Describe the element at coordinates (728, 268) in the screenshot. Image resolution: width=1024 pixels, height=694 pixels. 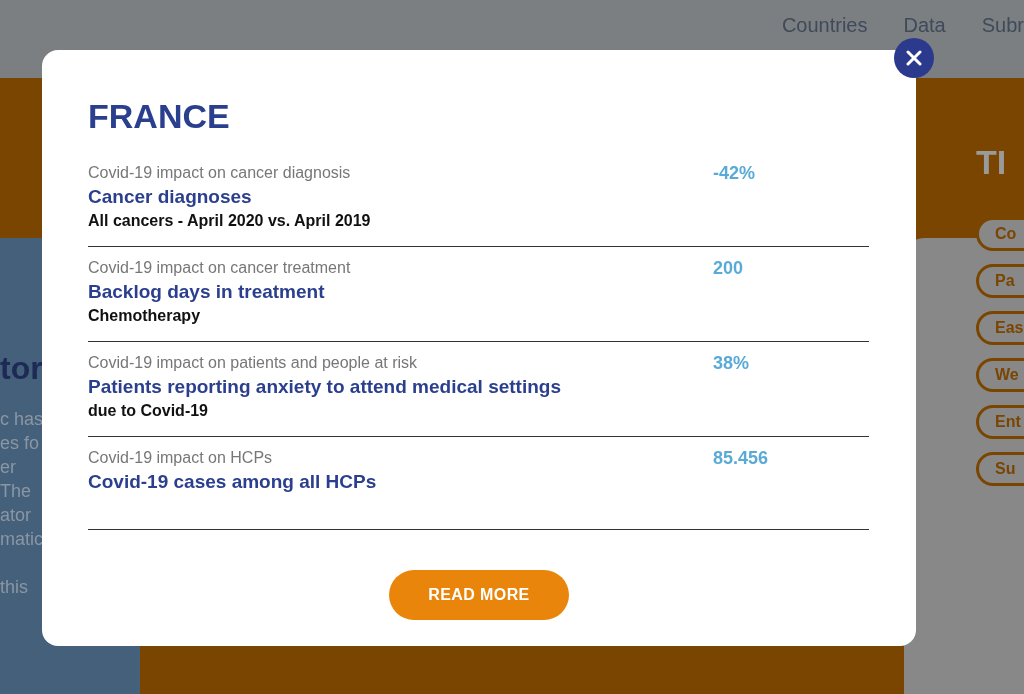
I see `metric-value: 200` at that location.